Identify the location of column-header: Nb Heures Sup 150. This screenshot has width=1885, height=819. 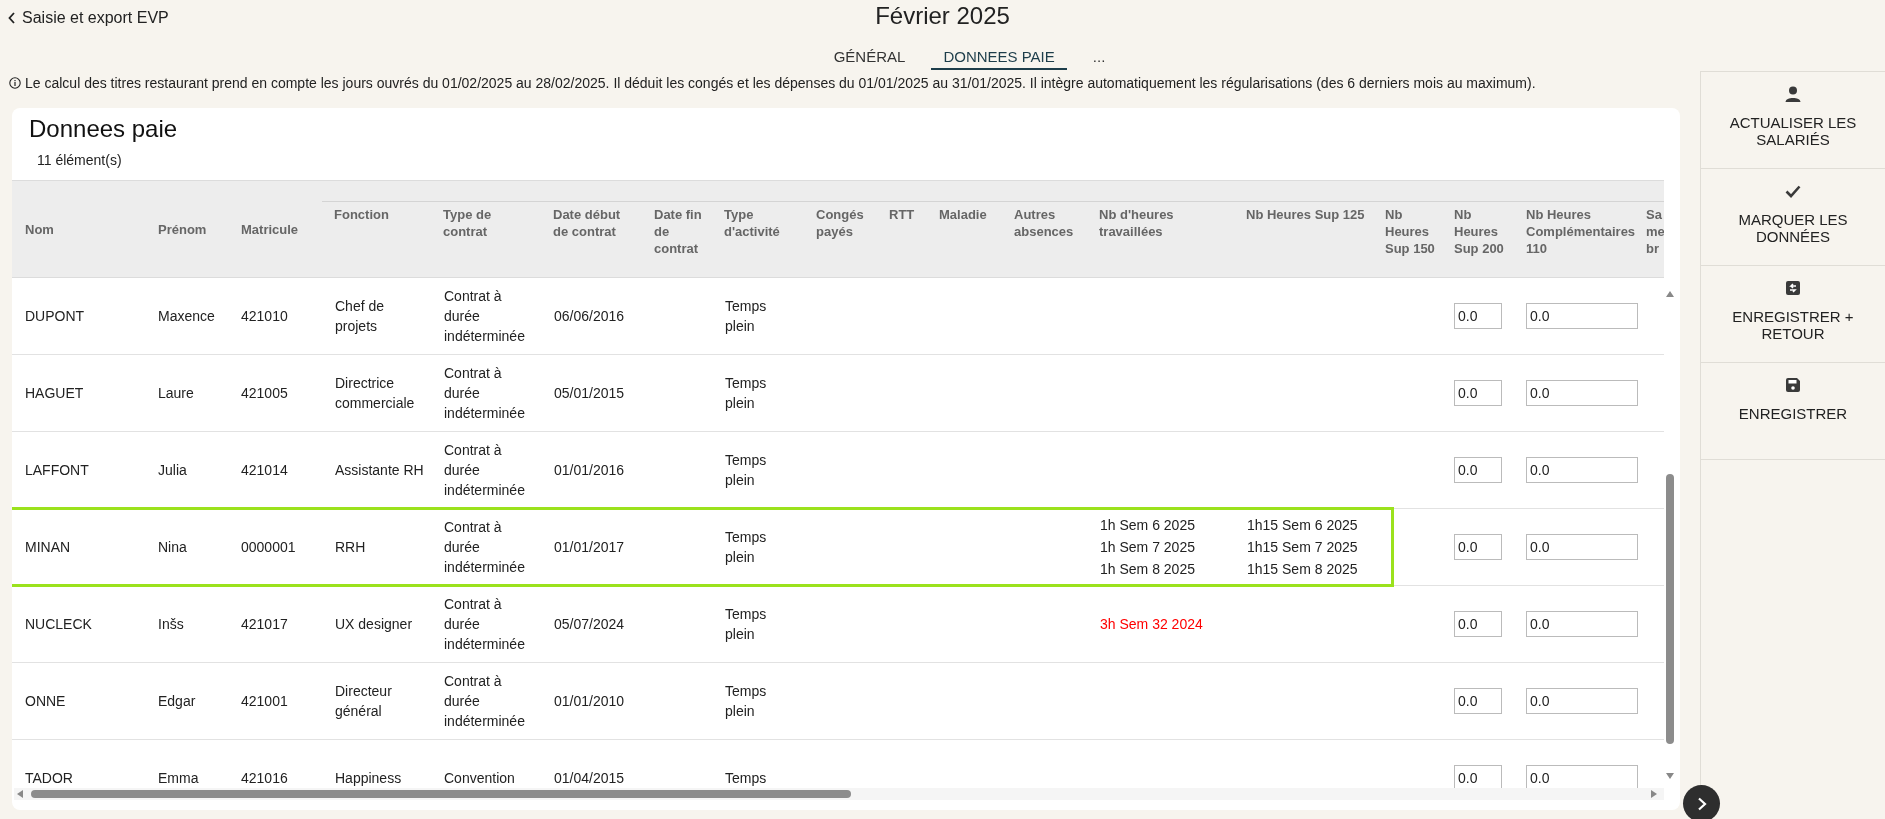
(1410, 231).